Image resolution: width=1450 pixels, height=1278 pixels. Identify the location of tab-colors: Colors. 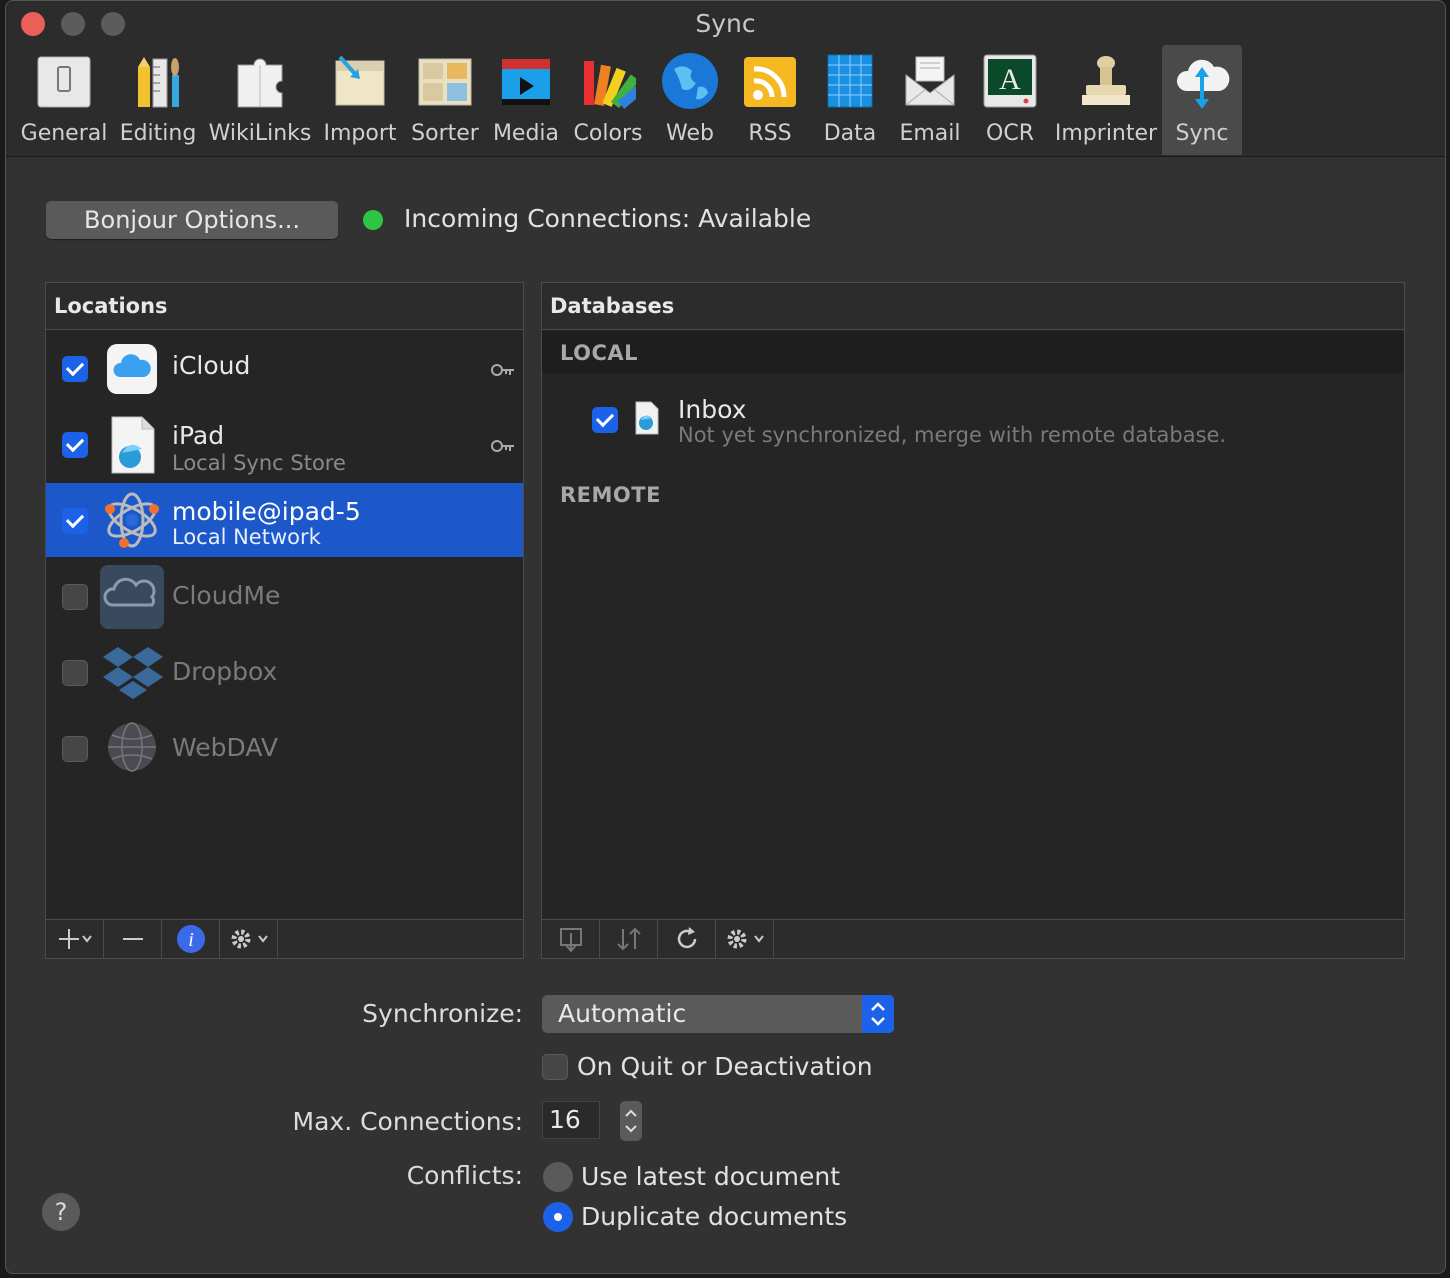
(608, 100).